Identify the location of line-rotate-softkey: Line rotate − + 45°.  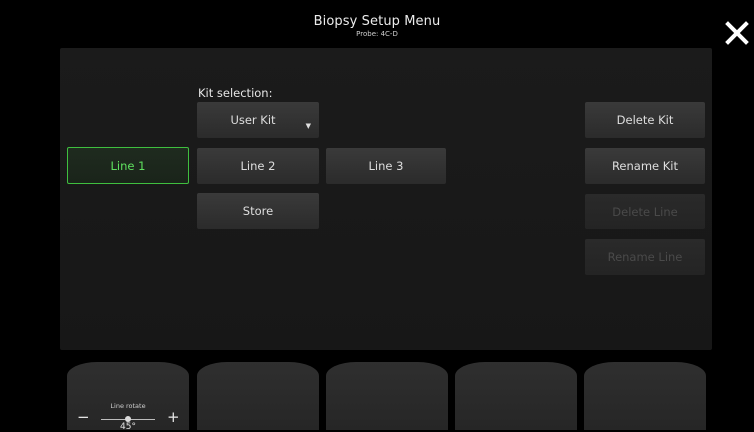
(128, 397).